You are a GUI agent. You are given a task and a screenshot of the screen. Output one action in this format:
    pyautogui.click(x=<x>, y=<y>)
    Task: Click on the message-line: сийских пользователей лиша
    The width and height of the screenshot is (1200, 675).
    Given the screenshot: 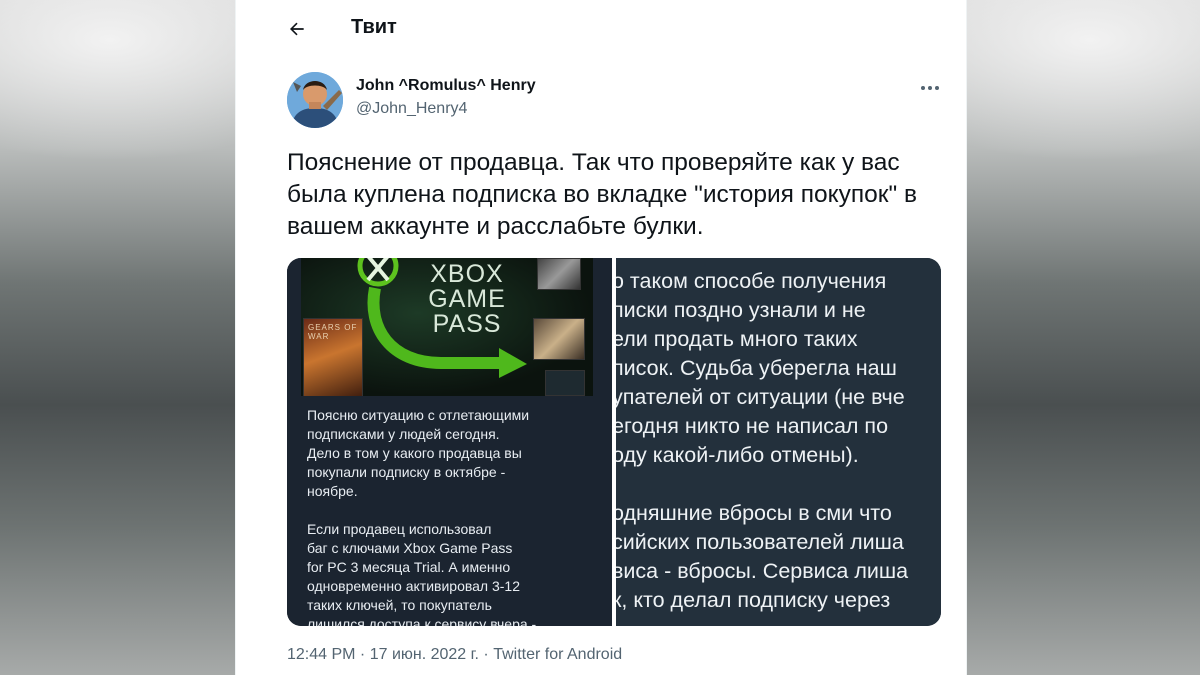 What is the action you would take?
    pyautogui.click(x=760, y=542)
    